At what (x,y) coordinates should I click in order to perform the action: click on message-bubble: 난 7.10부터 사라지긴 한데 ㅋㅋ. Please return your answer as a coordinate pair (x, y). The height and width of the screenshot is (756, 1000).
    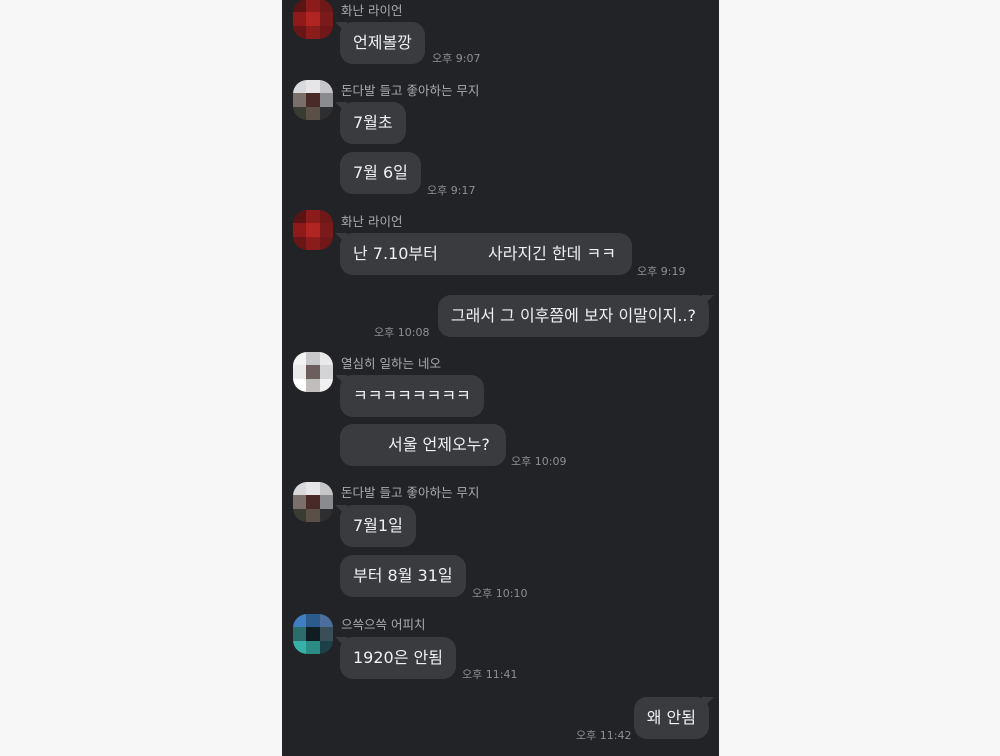
    Looking at the image, I should click on (486, 254).